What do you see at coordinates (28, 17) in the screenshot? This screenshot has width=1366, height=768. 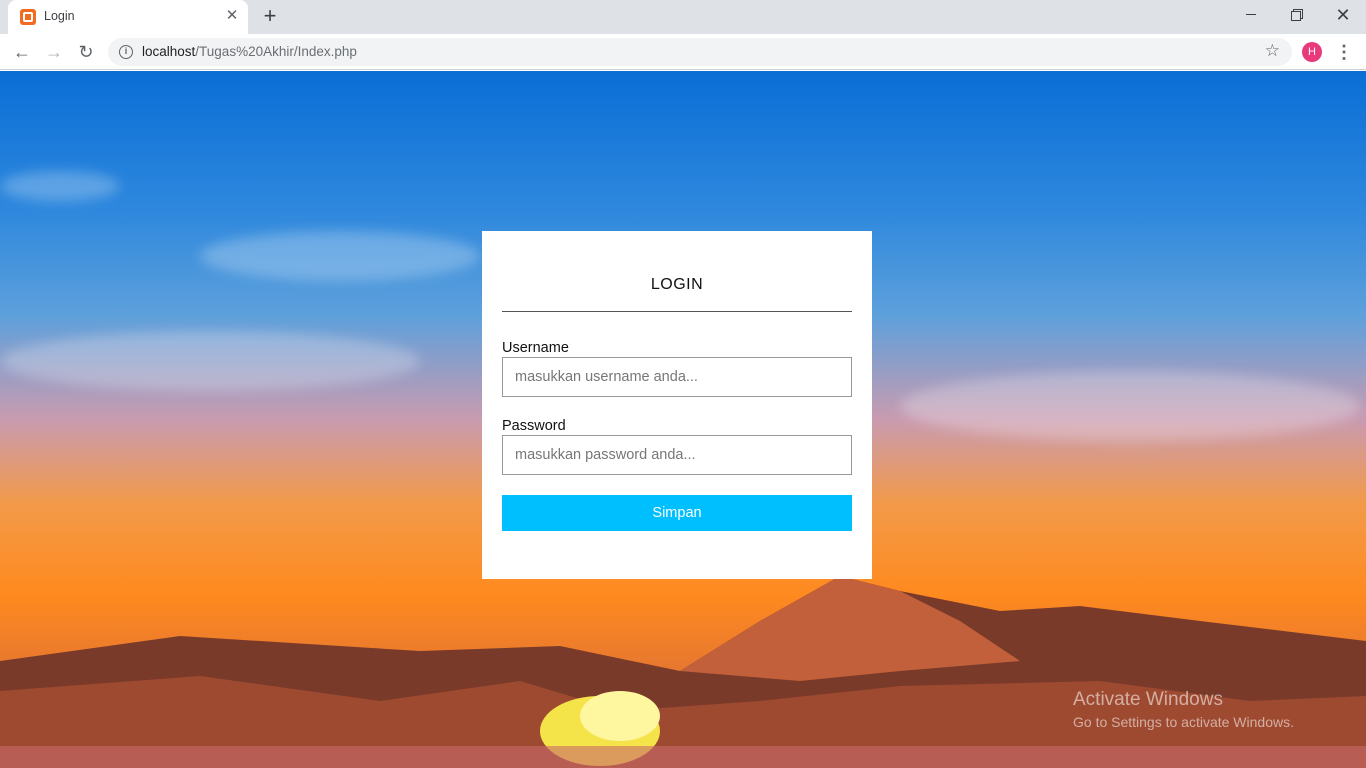 I see `xampp-favicon-icon` at bounding box center [28, 17].